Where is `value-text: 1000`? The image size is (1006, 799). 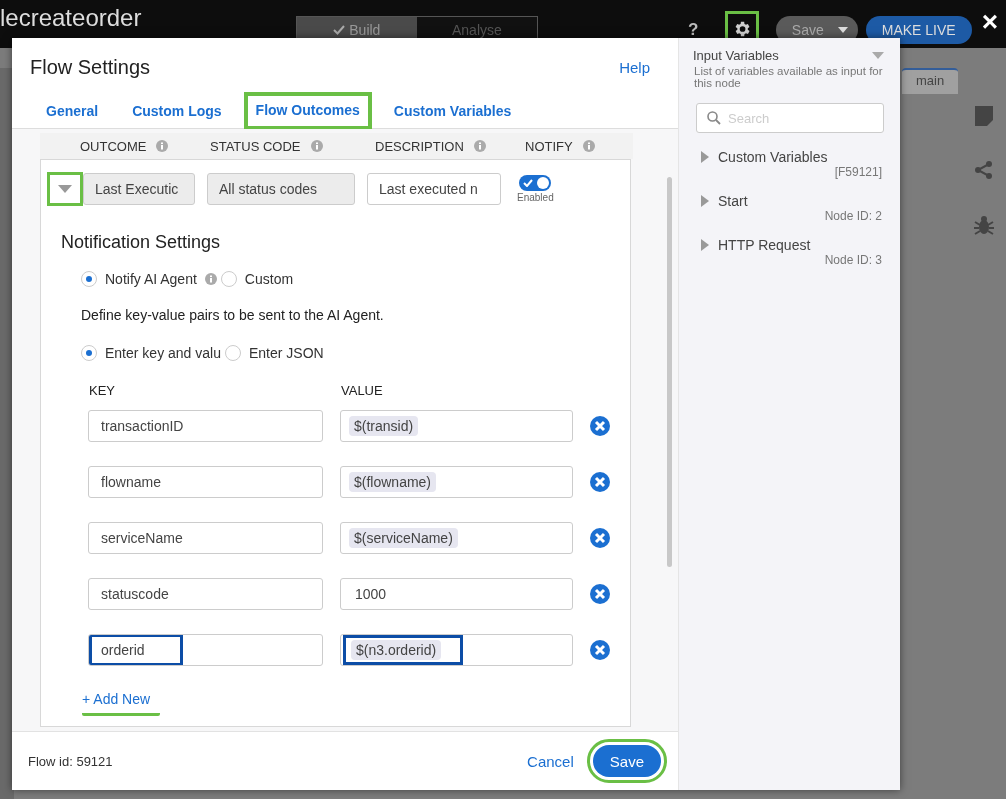
value-text: 1000 is located at coordinates (371, 594).